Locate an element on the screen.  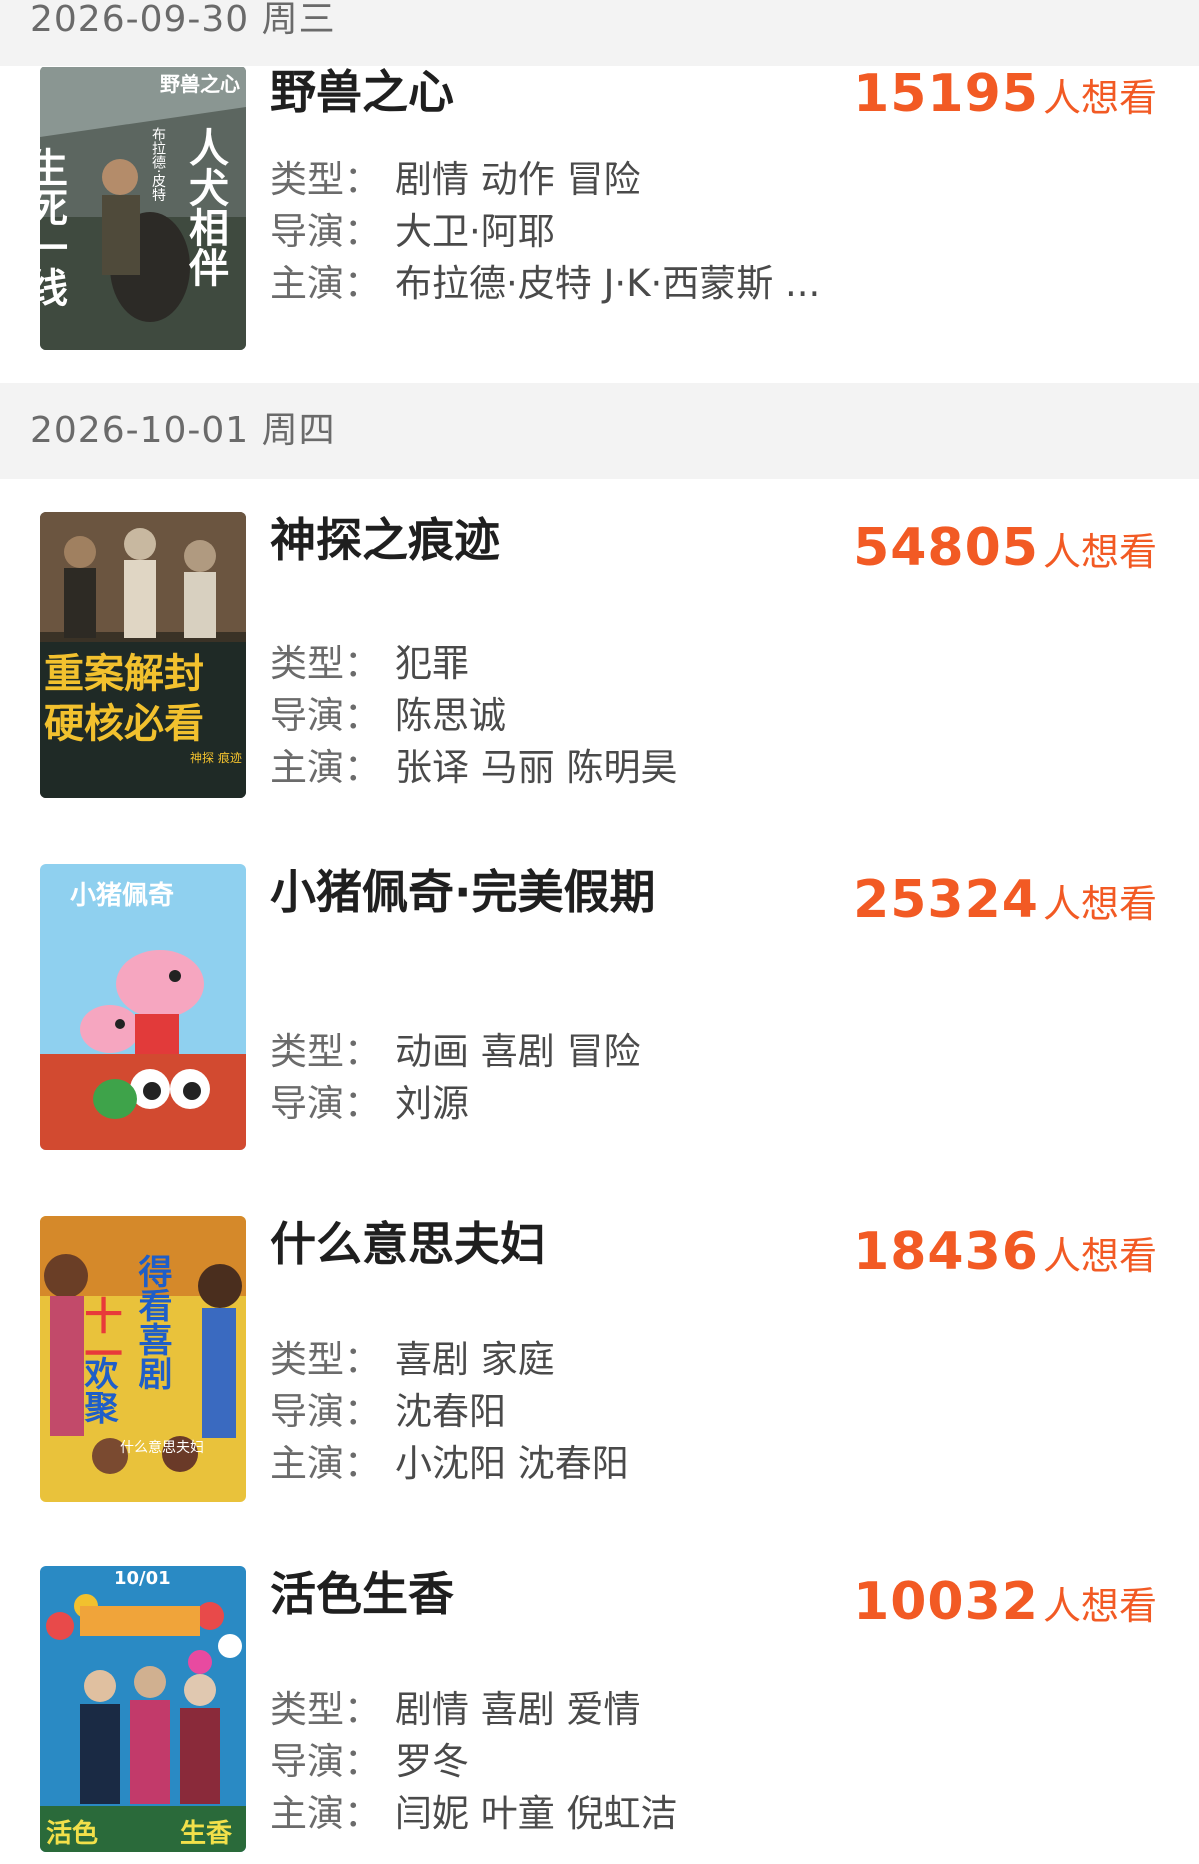
genre-value: 动画 喜剧 冒险 is located at coordinates (518, 1051).